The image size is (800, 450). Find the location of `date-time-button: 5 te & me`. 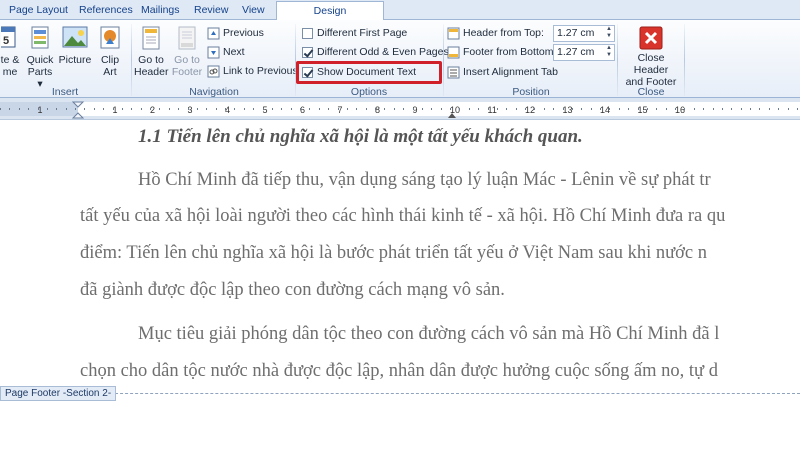

date-time-button: 5 te & me is located at coordinates (10, 51).